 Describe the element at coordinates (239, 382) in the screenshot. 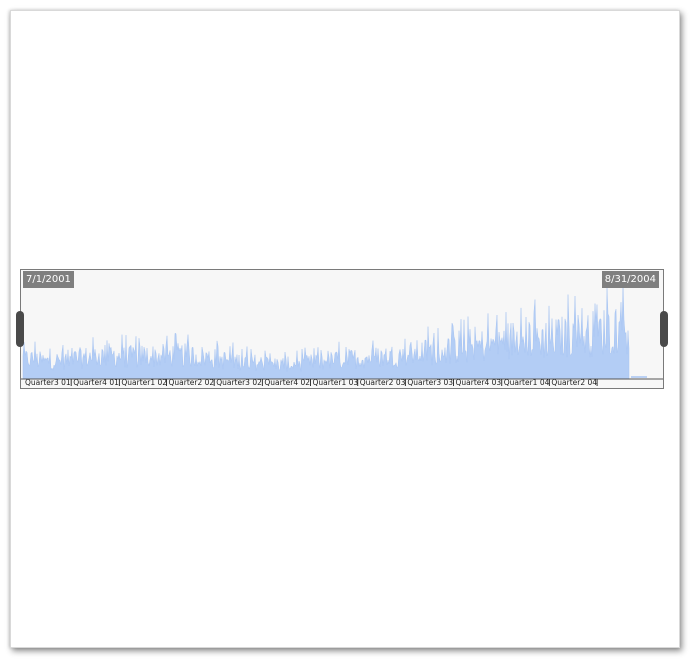

I see `x-tick-label: Quarter3 02` at that location.